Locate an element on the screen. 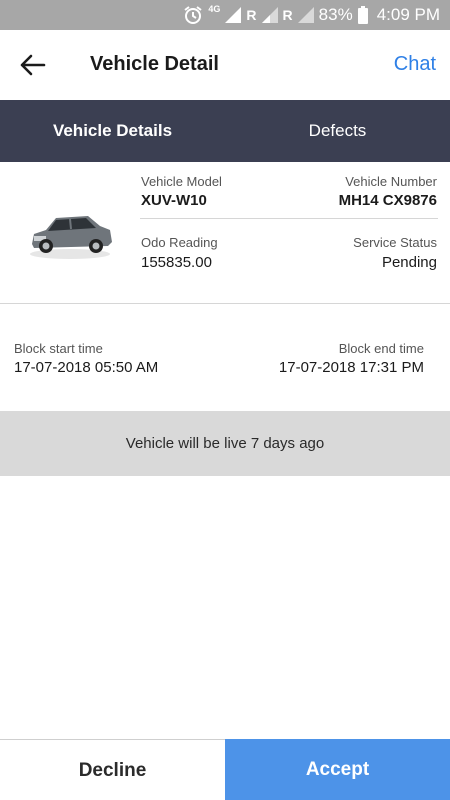  block-start-value: 17-07-2018 05:50 AM is located at coordinates (86, 367).